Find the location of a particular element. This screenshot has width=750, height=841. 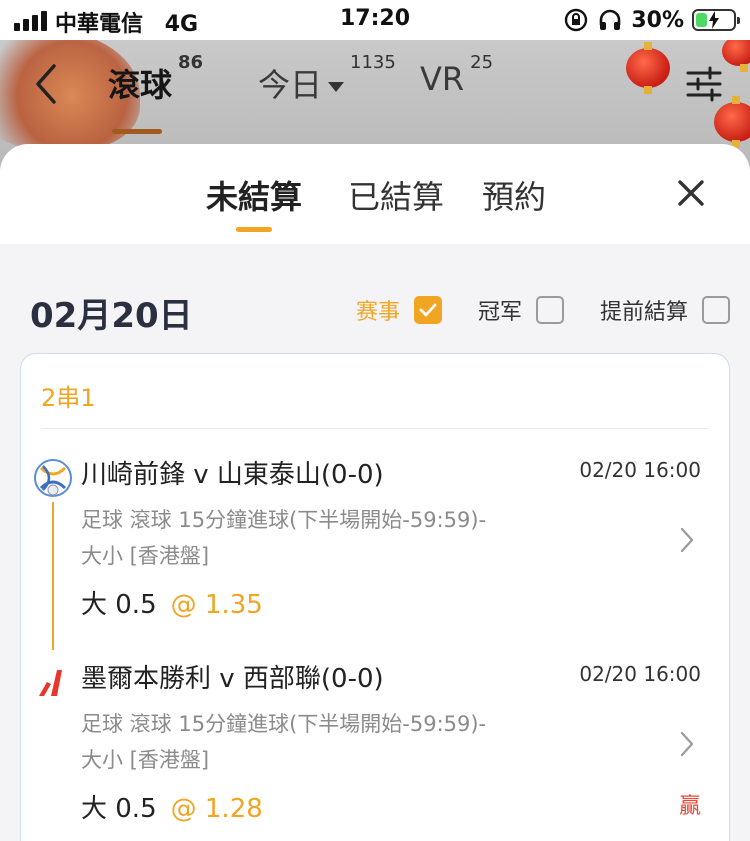

status-right: 30% is located at coordinates (651, 20).